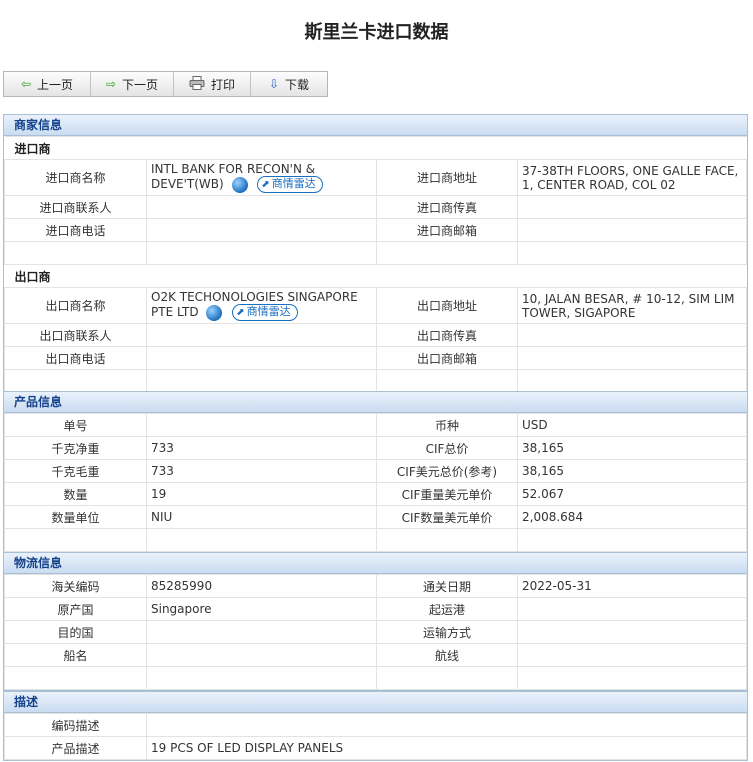 This screenshot has width=753, height=762. Describe the element at coordinates (632, 230) in the screenshot. I see `importer-email` at that location.